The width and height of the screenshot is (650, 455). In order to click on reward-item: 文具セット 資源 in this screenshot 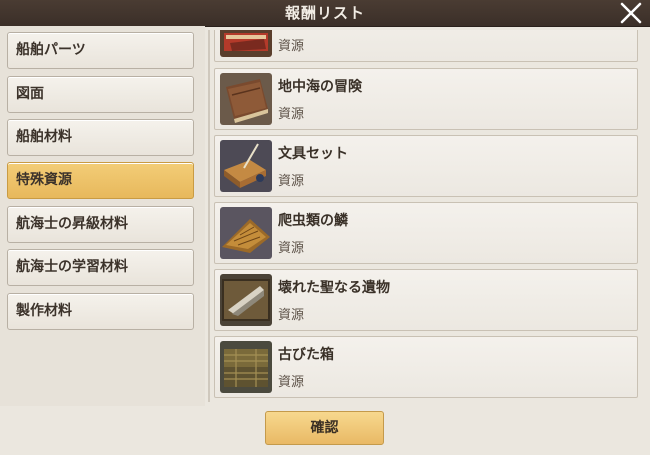, I will do `click(426, 166)`.